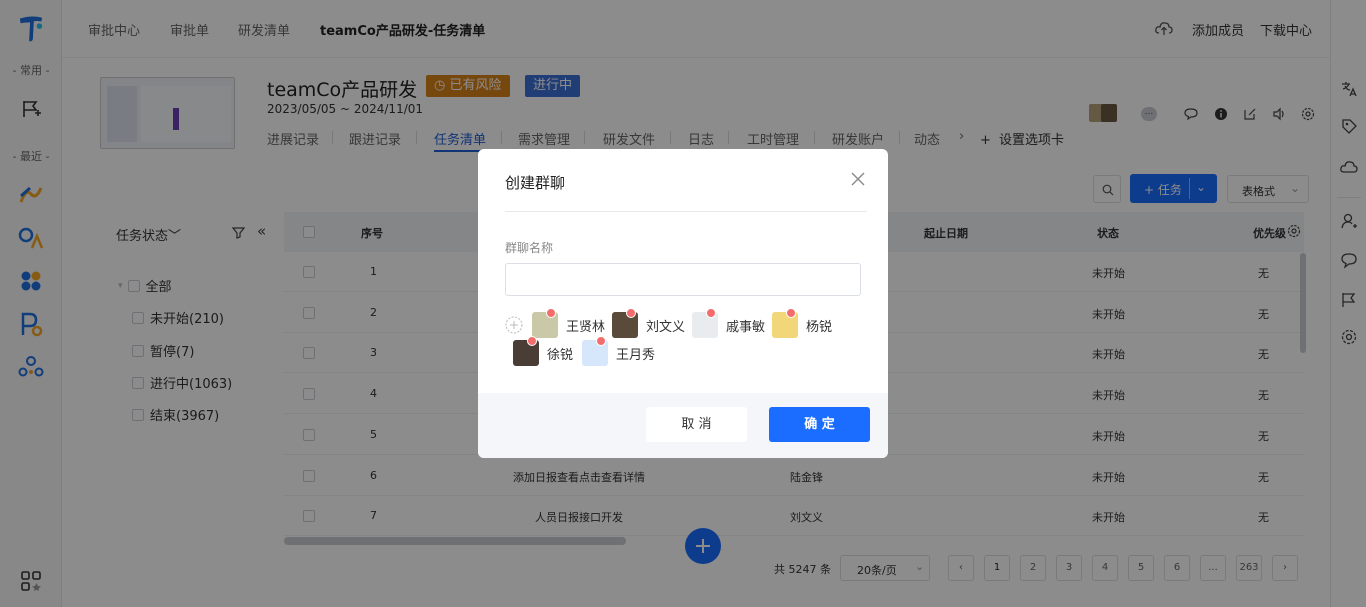 This screenshot has height=607, width=1366. Describe the element at coordinates (543, 351) in the screenshot. I see `member-chip: 徐锐` at that location.